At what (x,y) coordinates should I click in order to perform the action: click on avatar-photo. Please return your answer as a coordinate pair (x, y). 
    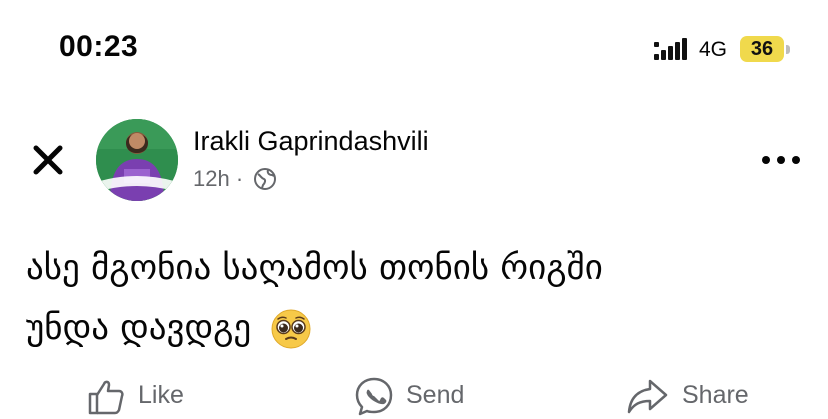
    Looking at the image, I should click on (137, 160).